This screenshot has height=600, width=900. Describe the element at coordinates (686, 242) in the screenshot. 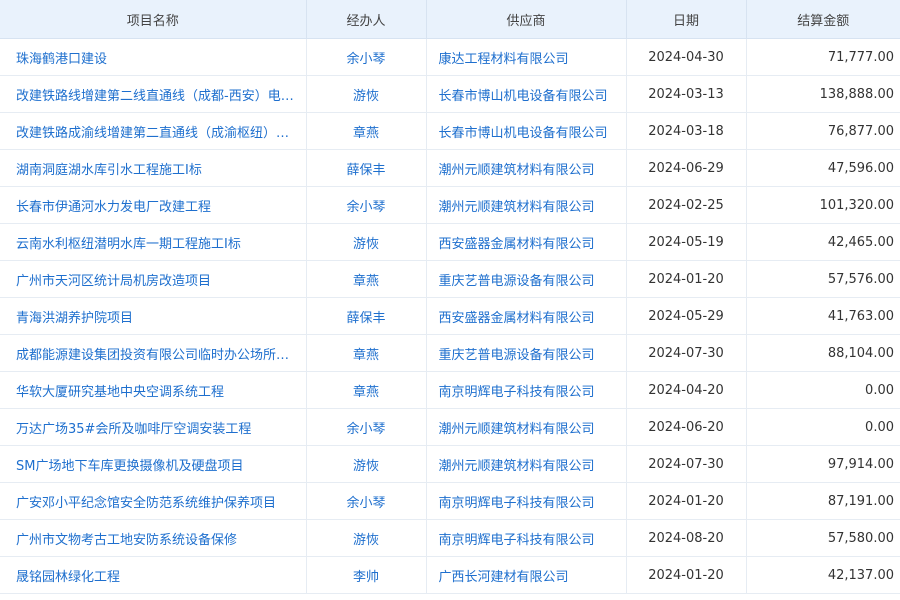

I see `date-cell: 2024-05-19` at that location.